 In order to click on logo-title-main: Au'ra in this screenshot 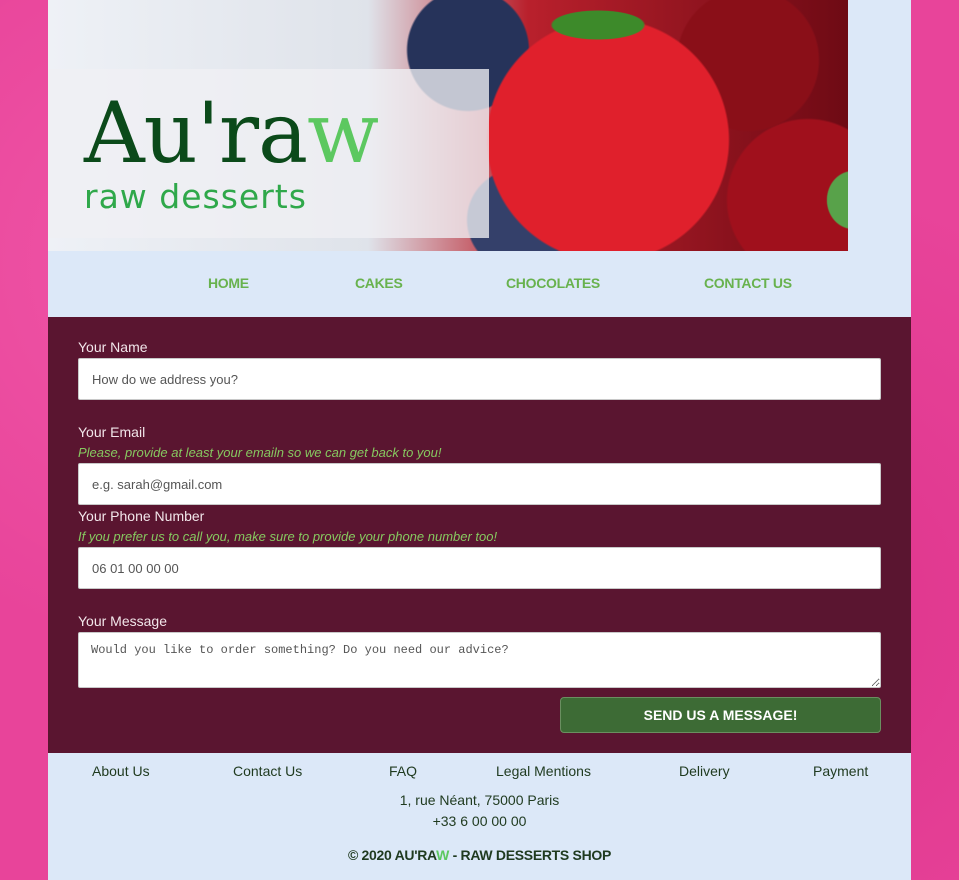, I will do `click(196, 133)`.